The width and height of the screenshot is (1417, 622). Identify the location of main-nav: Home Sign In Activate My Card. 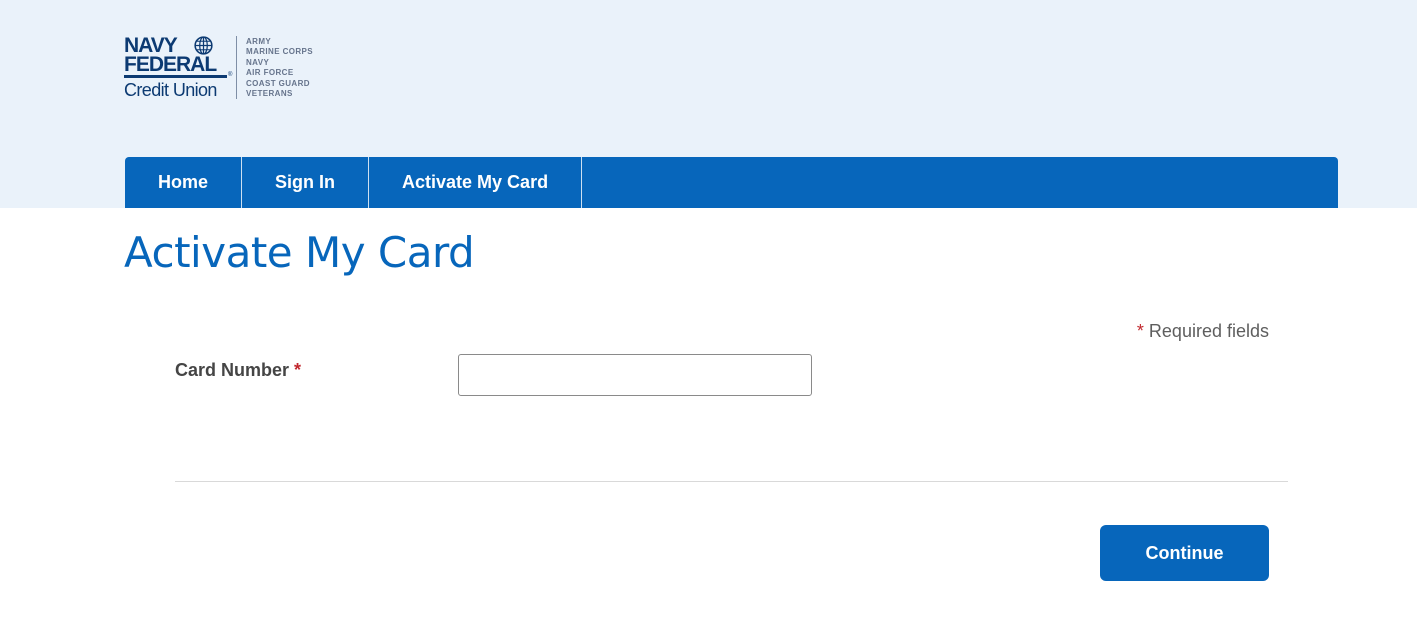
(731, 182).